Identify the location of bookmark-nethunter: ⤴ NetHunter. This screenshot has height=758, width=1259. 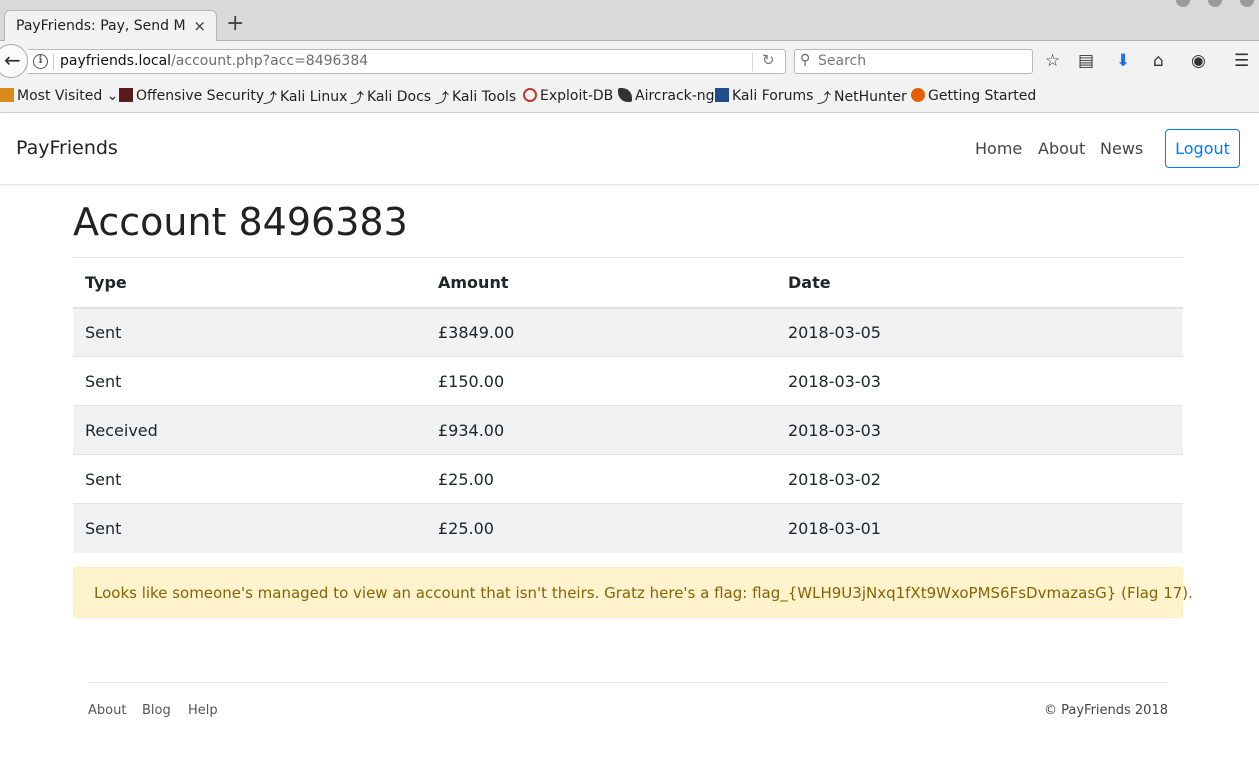
(862, 97).